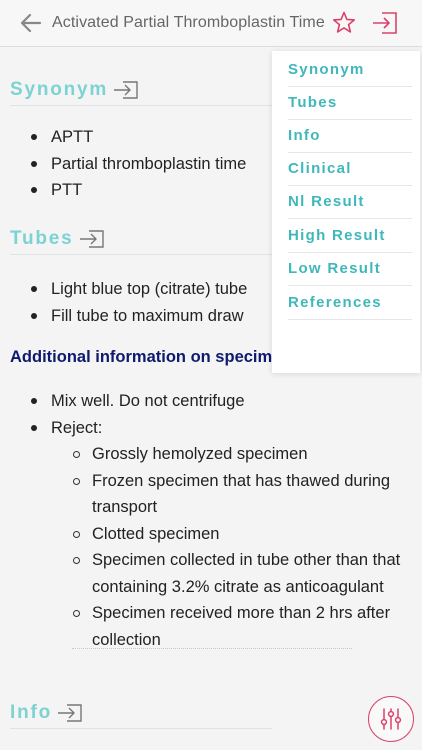  I want to click on menu-item-nl-result: Nl Result, so click(350, 202).